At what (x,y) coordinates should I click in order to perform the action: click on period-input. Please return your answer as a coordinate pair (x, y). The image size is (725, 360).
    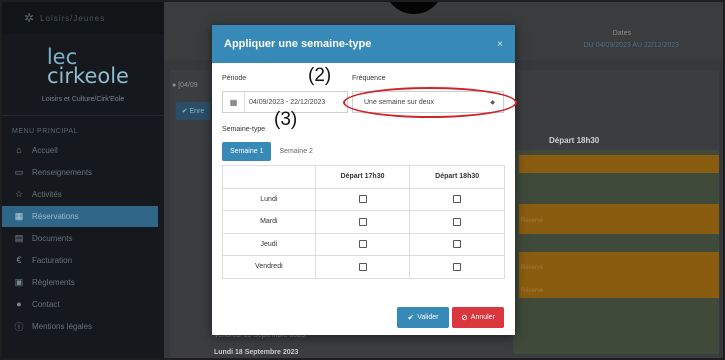
    Looking at the image, I should click on (295, 102).